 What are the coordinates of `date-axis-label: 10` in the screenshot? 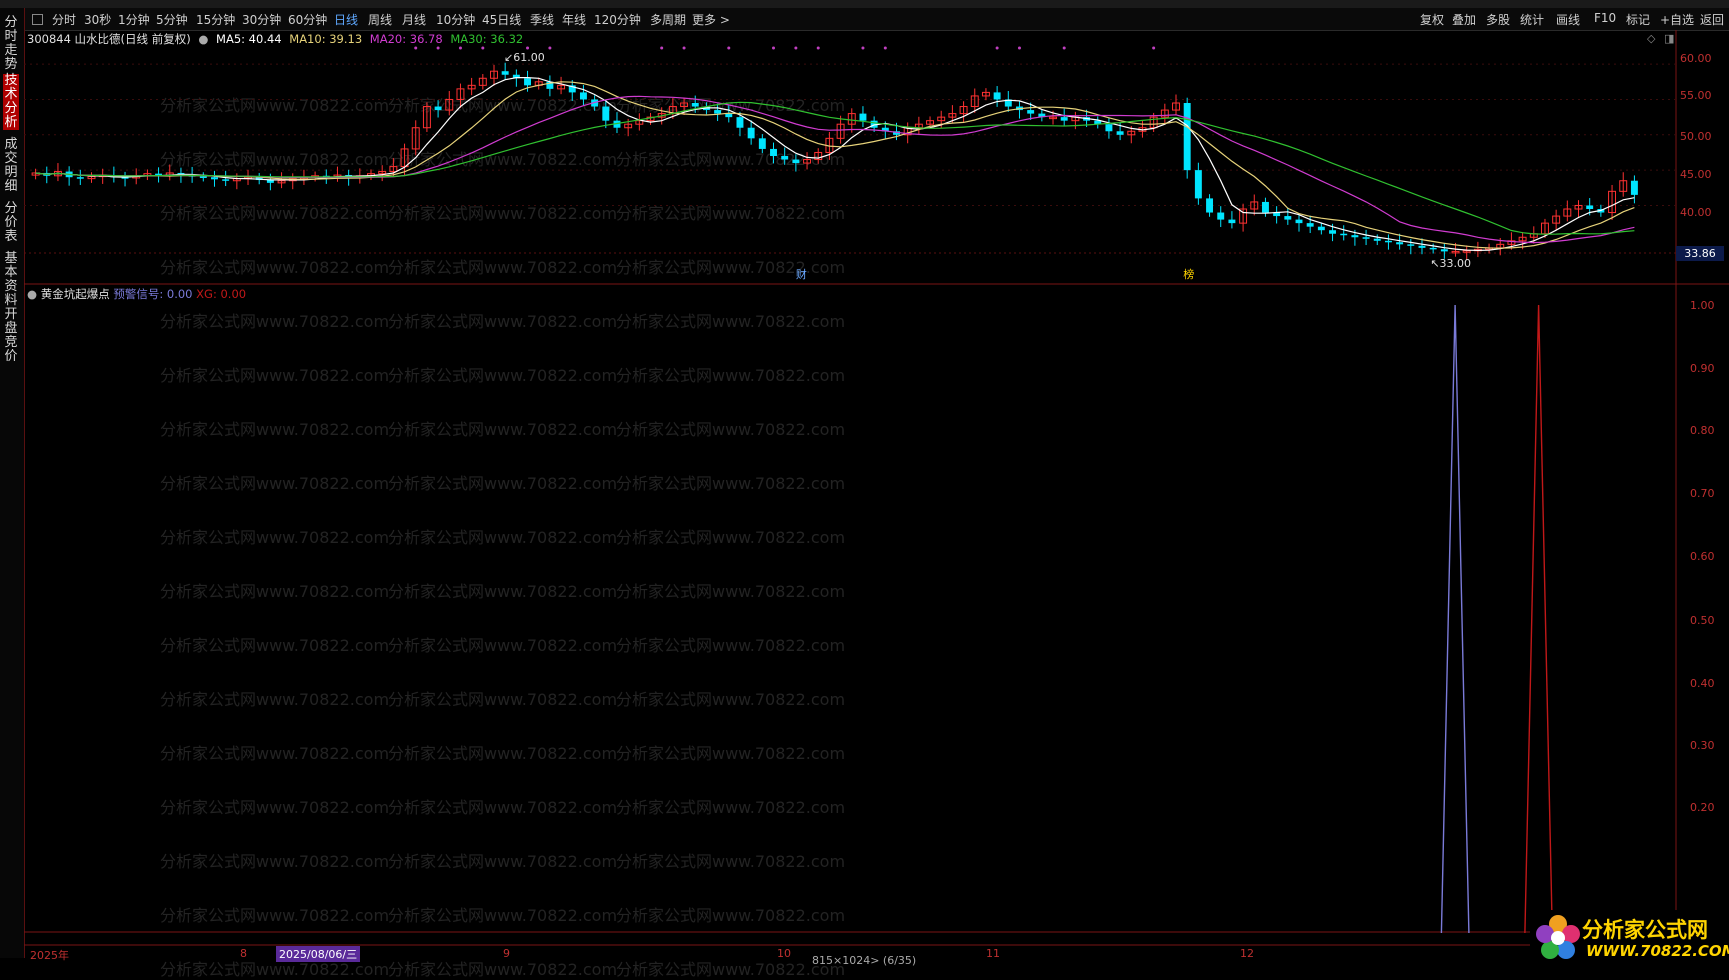 It's located at (784, 953).